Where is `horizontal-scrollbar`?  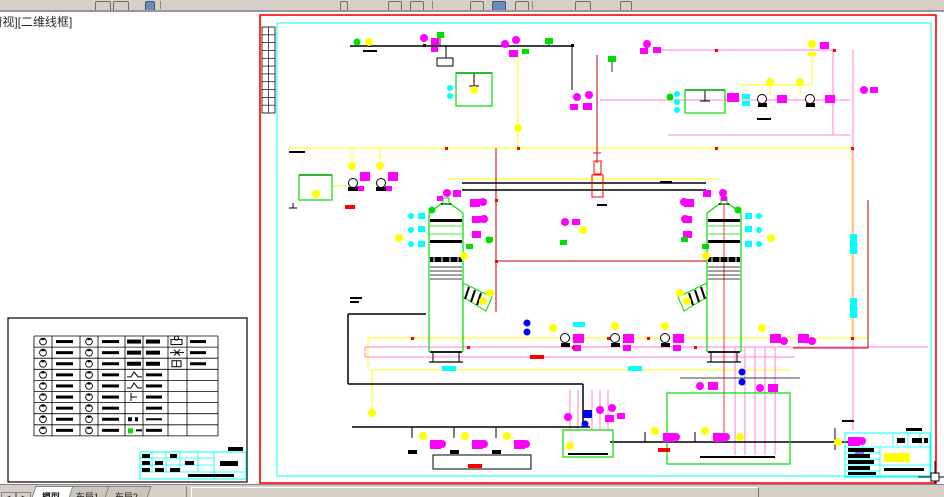
horizontal-scrollbar is located at coordinates (565, 491).